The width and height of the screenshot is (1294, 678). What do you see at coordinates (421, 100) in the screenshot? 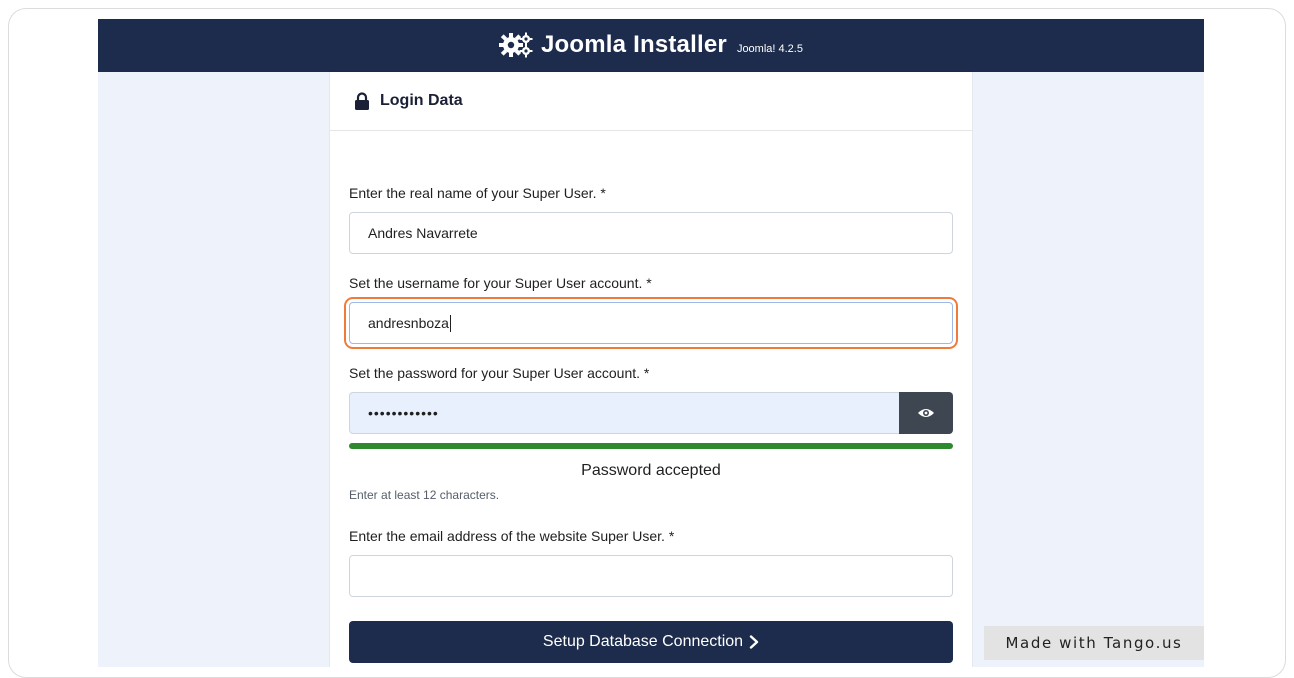
I see `card-title: Login Data` at bounding box center [421, 100].